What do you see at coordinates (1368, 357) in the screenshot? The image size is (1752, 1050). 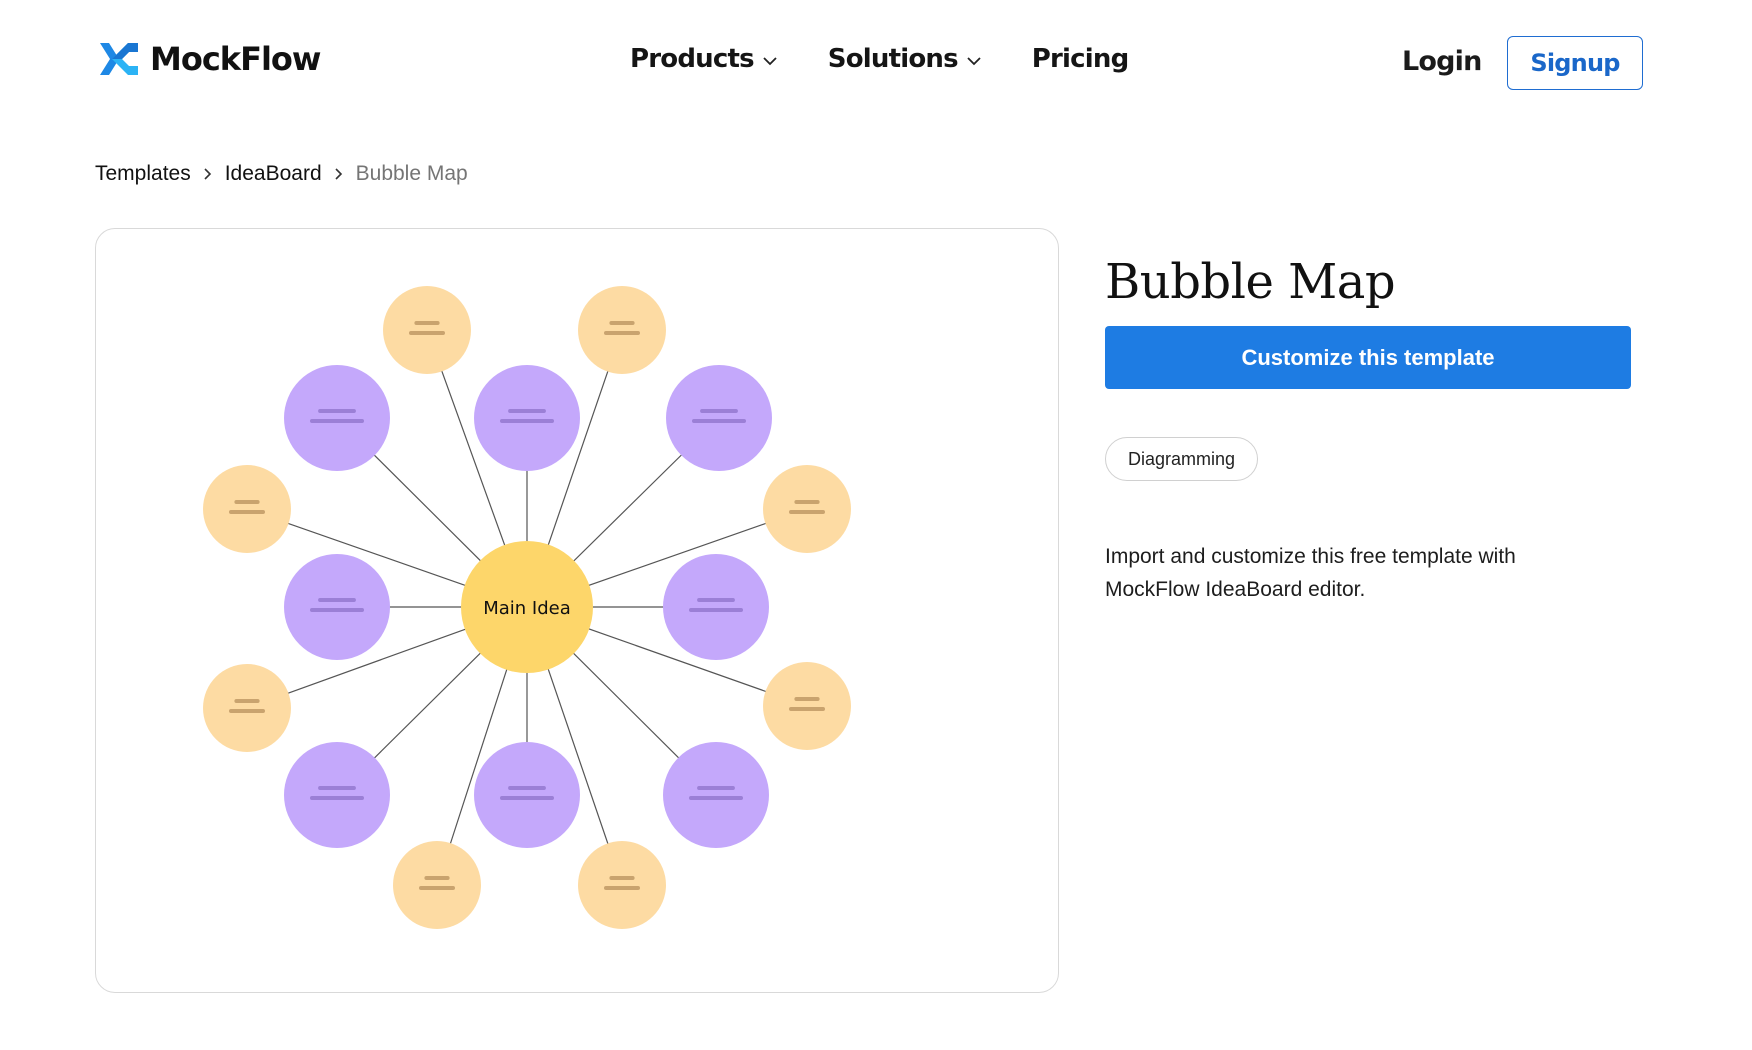 I see `customize-template-button: Customize this template` at bounding box center [1368, 357].